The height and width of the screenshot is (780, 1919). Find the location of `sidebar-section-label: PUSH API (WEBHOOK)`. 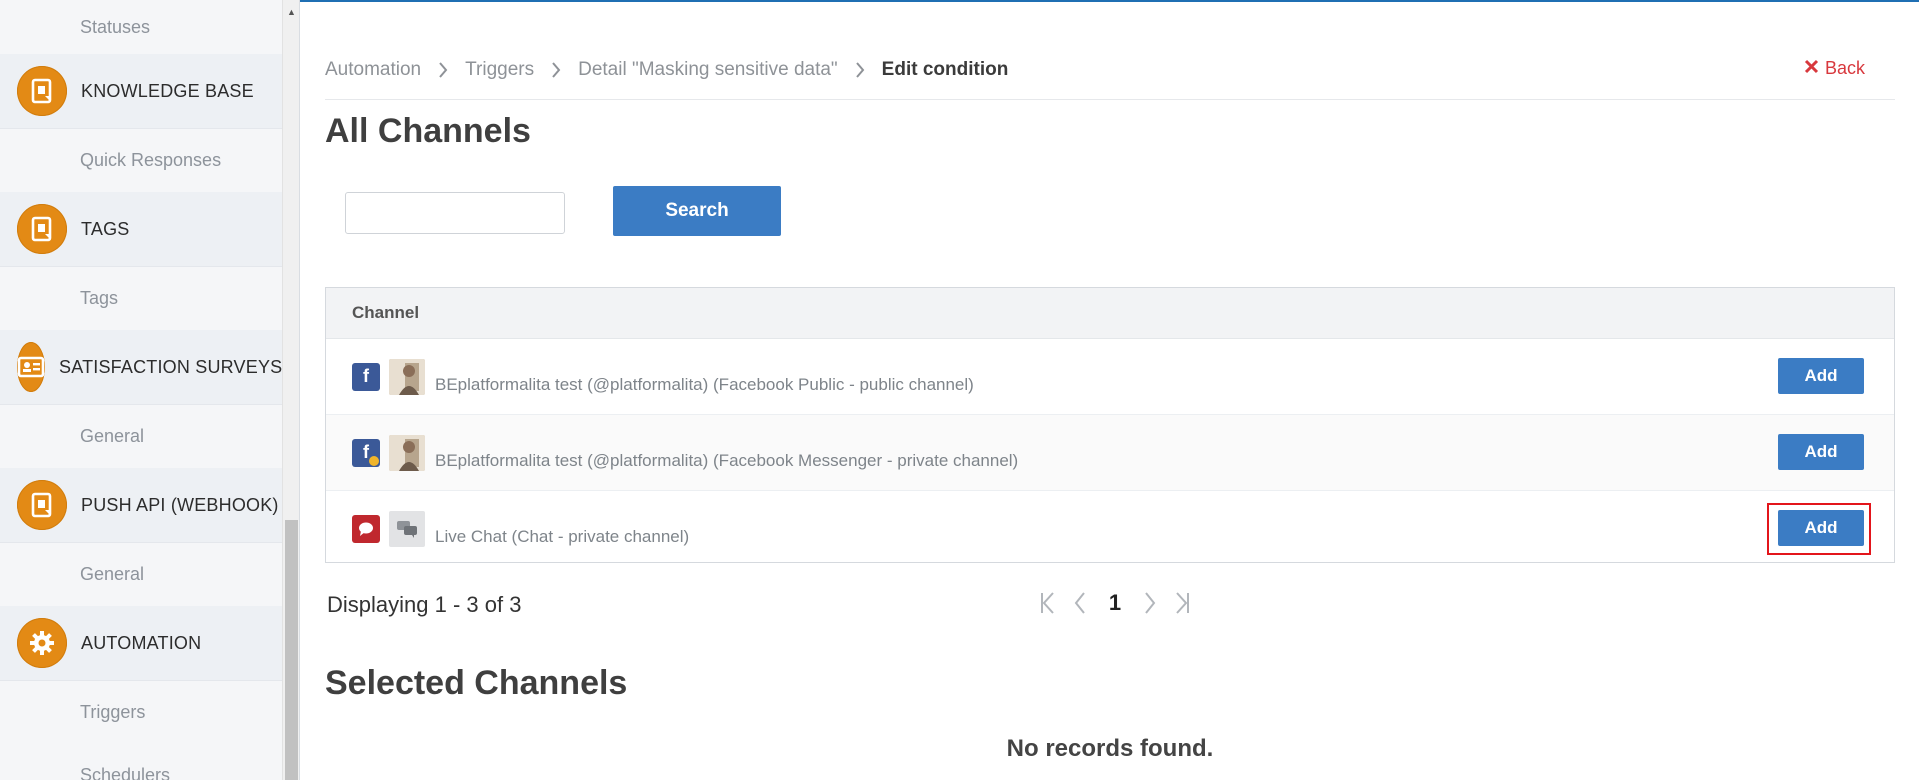

sidebar-section-label: PUSH API (WEBHOOK) is located at coordinates (180, 504).